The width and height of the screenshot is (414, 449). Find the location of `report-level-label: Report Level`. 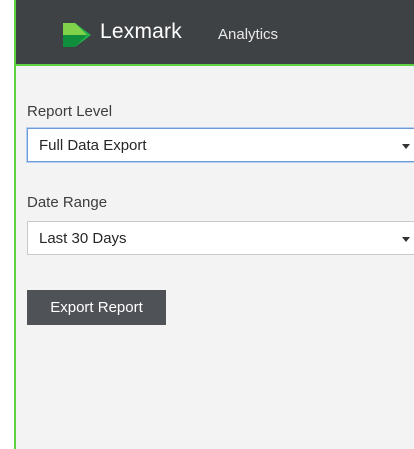

report-level-label: Report Level is located at coordinates (70, 111).